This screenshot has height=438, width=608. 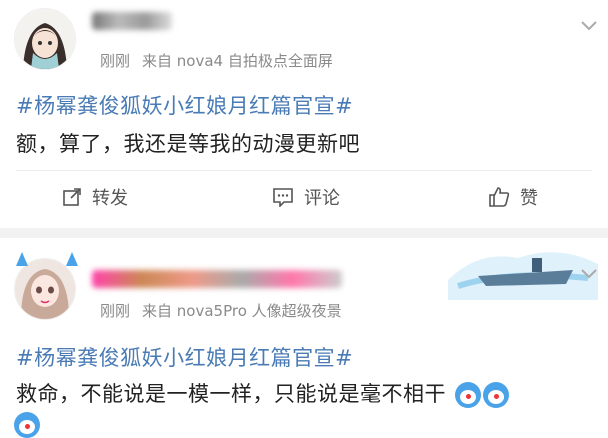 What do you see at coordinates (304, 170) in the screenshot?
I see `divider` at bounding box center [304, 170].